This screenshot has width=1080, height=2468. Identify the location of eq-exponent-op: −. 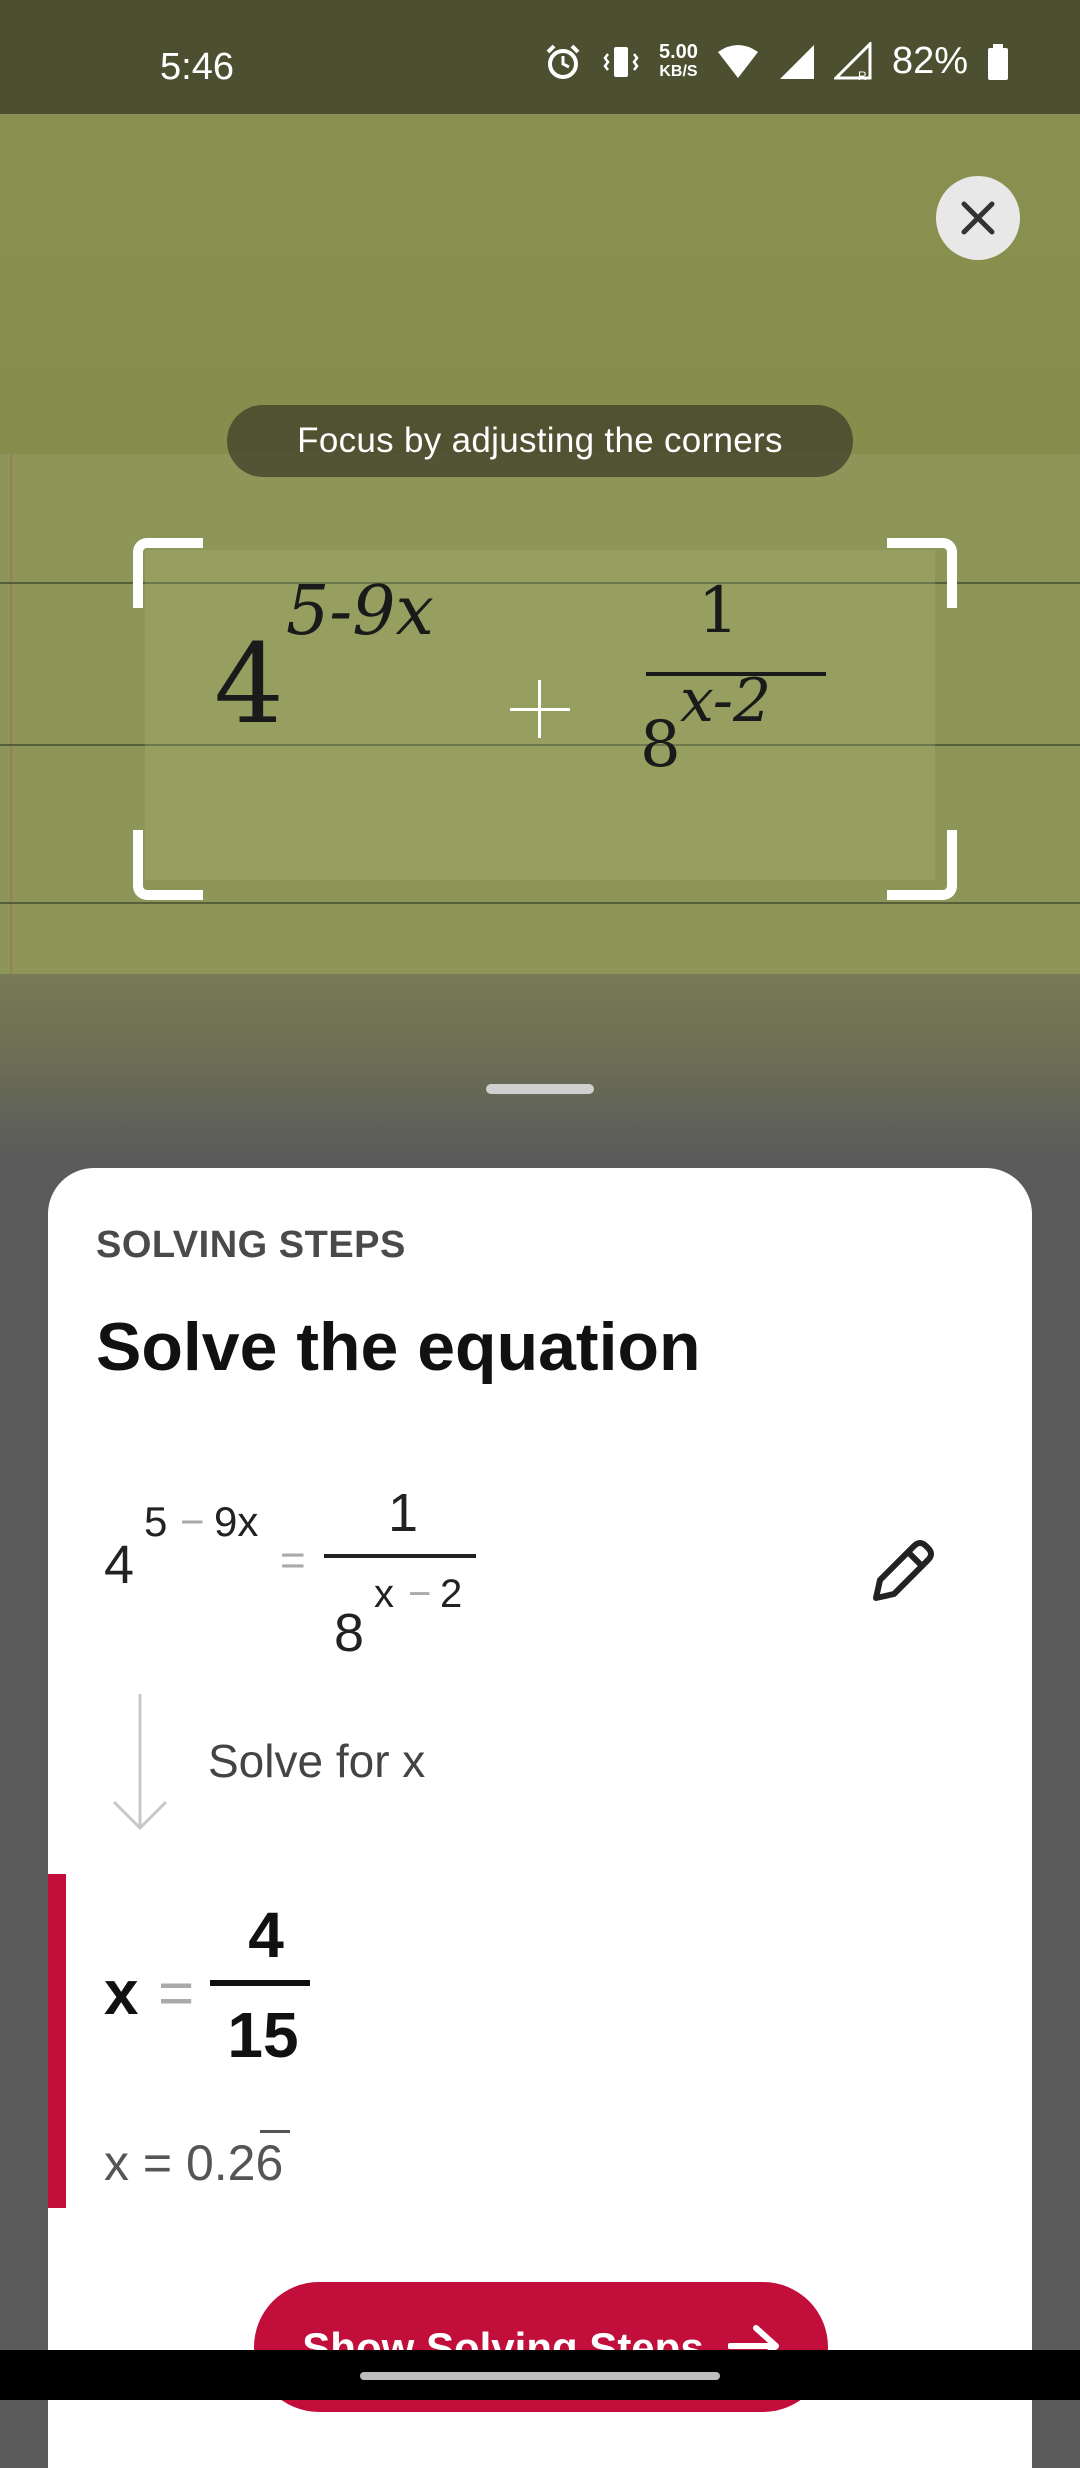
(192, 1521).